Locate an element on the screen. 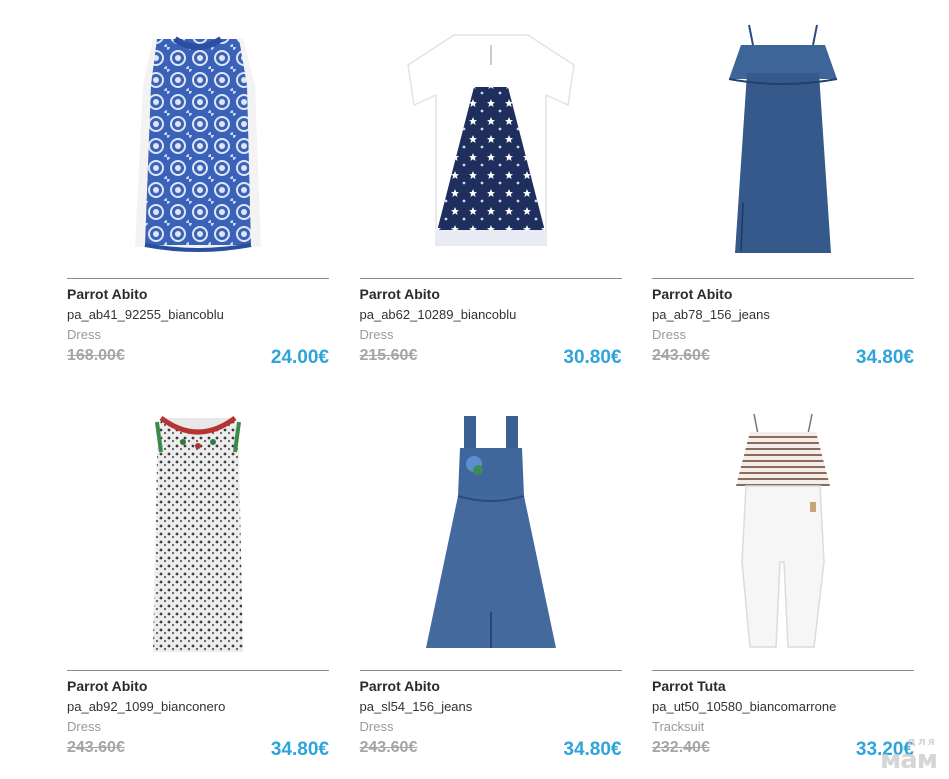  product-sku: pa_ab62_10289_biancoblu is located at coordinates (438, 314).